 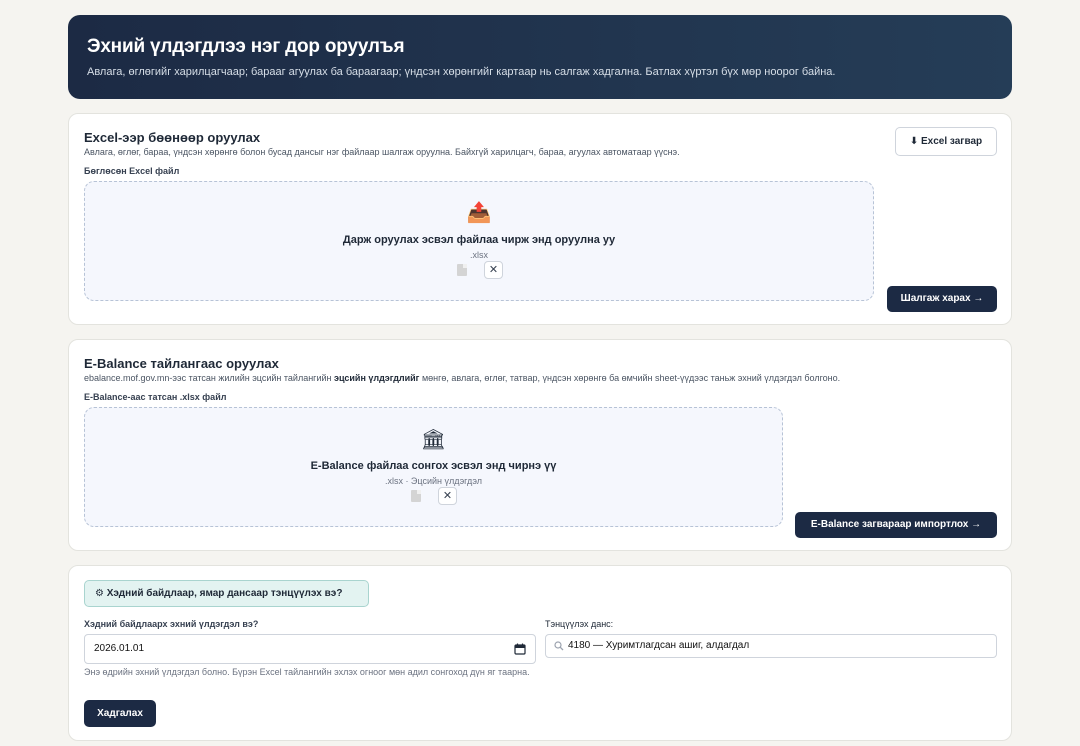 I want to click on account-field-label: Тэнцүүлэх данс:, so click(x=579, y=624).